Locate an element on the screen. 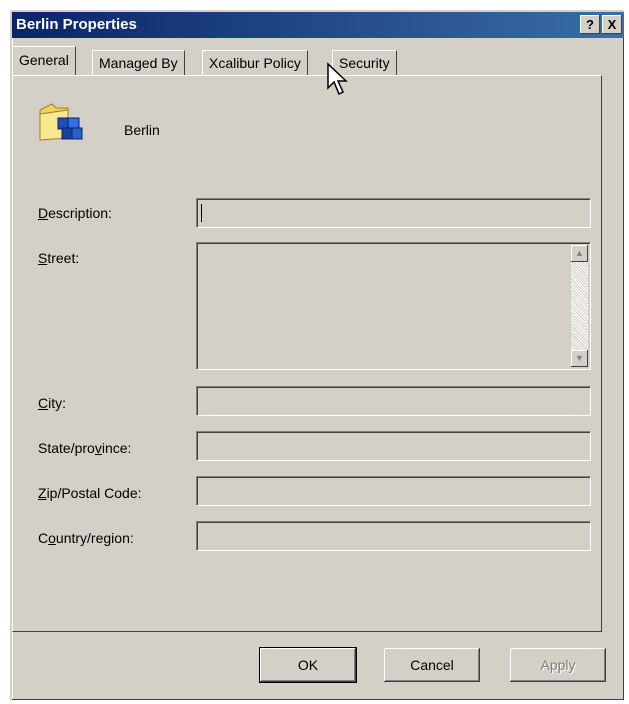 This screenshot has width=629, height=704. scroll-up-arrow-icon: ▲ is located at coordinates (579, 253).